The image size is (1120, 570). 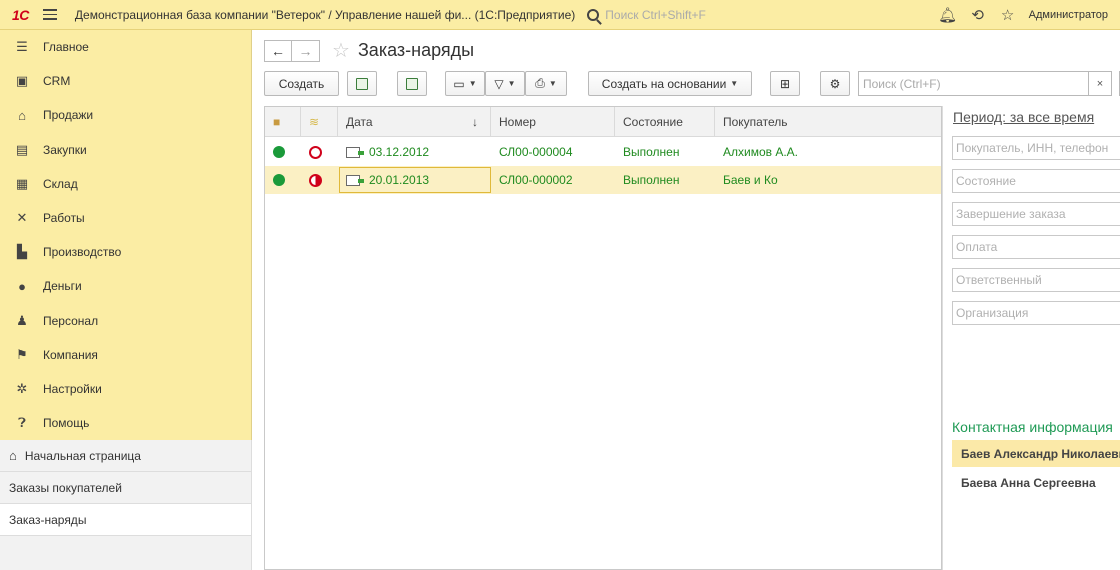 What do you see at coordinates (1036, 148) in the screenshot?
I see `filter-buyer-field: Покупатель, ИНН, телефон` at bounding box center [1036, 148].